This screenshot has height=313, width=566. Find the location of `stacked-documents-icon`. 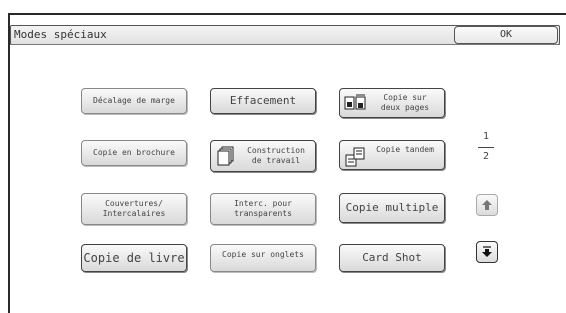

stacked-documents-icon is located at coordinates (225, 156).